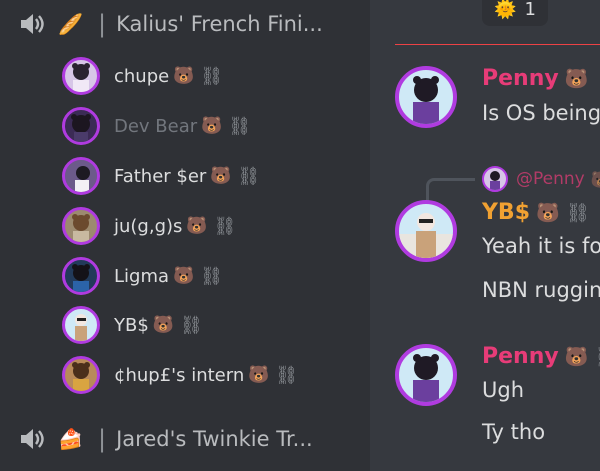  Describe the element at coordinates (497, 44) in the screenshot. I see `new-messages-divider` at that location.